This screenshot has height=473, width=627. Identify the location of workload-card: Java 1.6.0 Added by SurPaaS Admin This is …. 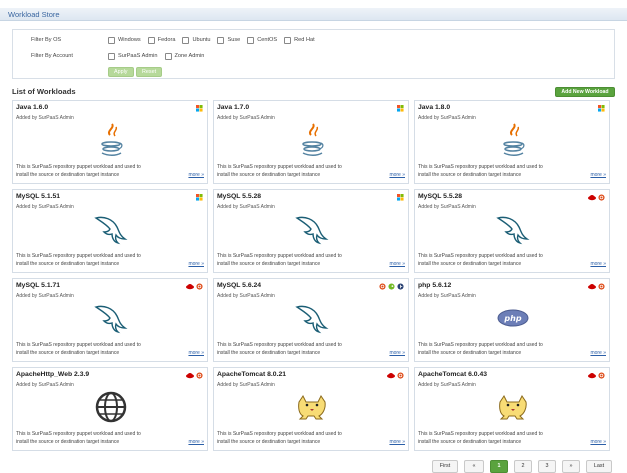
(110, 142).